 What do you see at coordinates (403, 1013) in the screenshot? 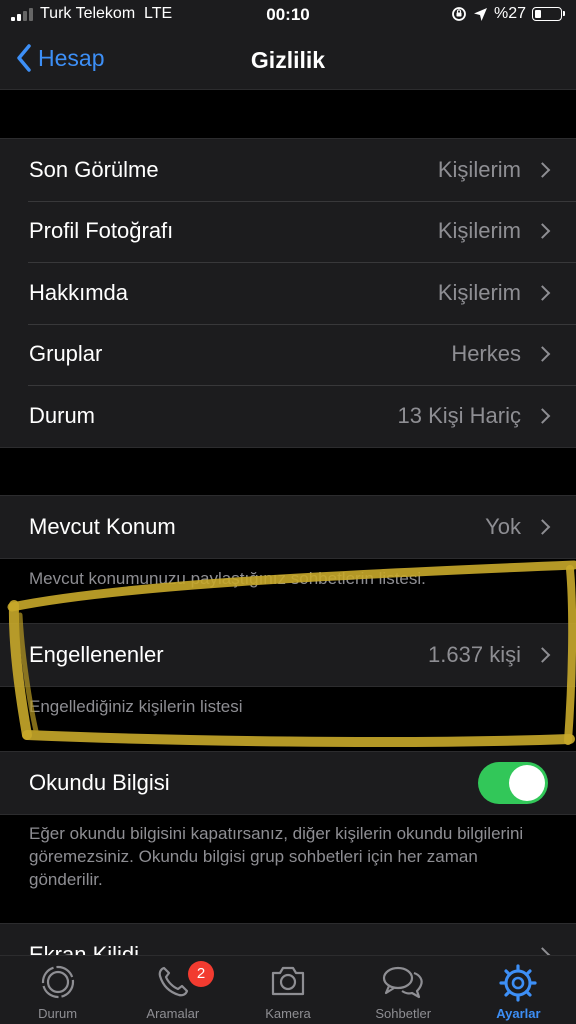
I see `tab-label: Sohbetler` at bounding box center [403, 1013].